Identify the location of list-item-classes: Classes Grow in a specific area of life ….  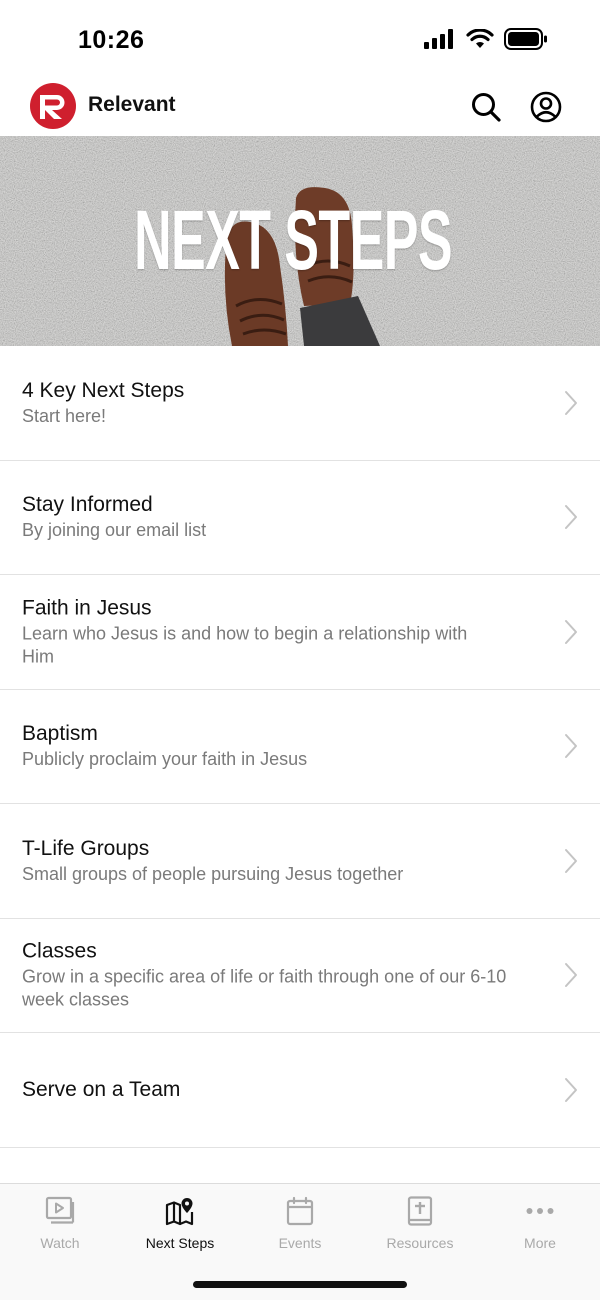
(300, 976).